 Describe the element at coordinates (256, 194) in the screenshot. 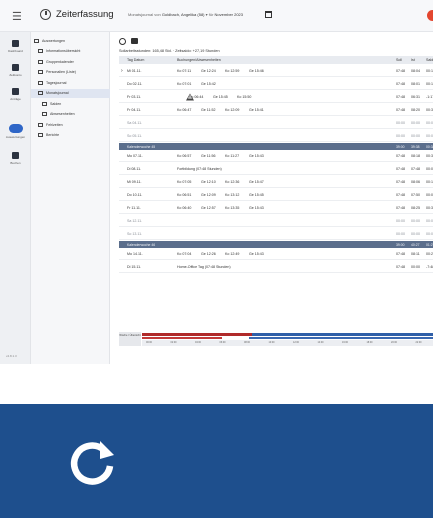

I see `booking-entry: Ge 15:45` at that location.